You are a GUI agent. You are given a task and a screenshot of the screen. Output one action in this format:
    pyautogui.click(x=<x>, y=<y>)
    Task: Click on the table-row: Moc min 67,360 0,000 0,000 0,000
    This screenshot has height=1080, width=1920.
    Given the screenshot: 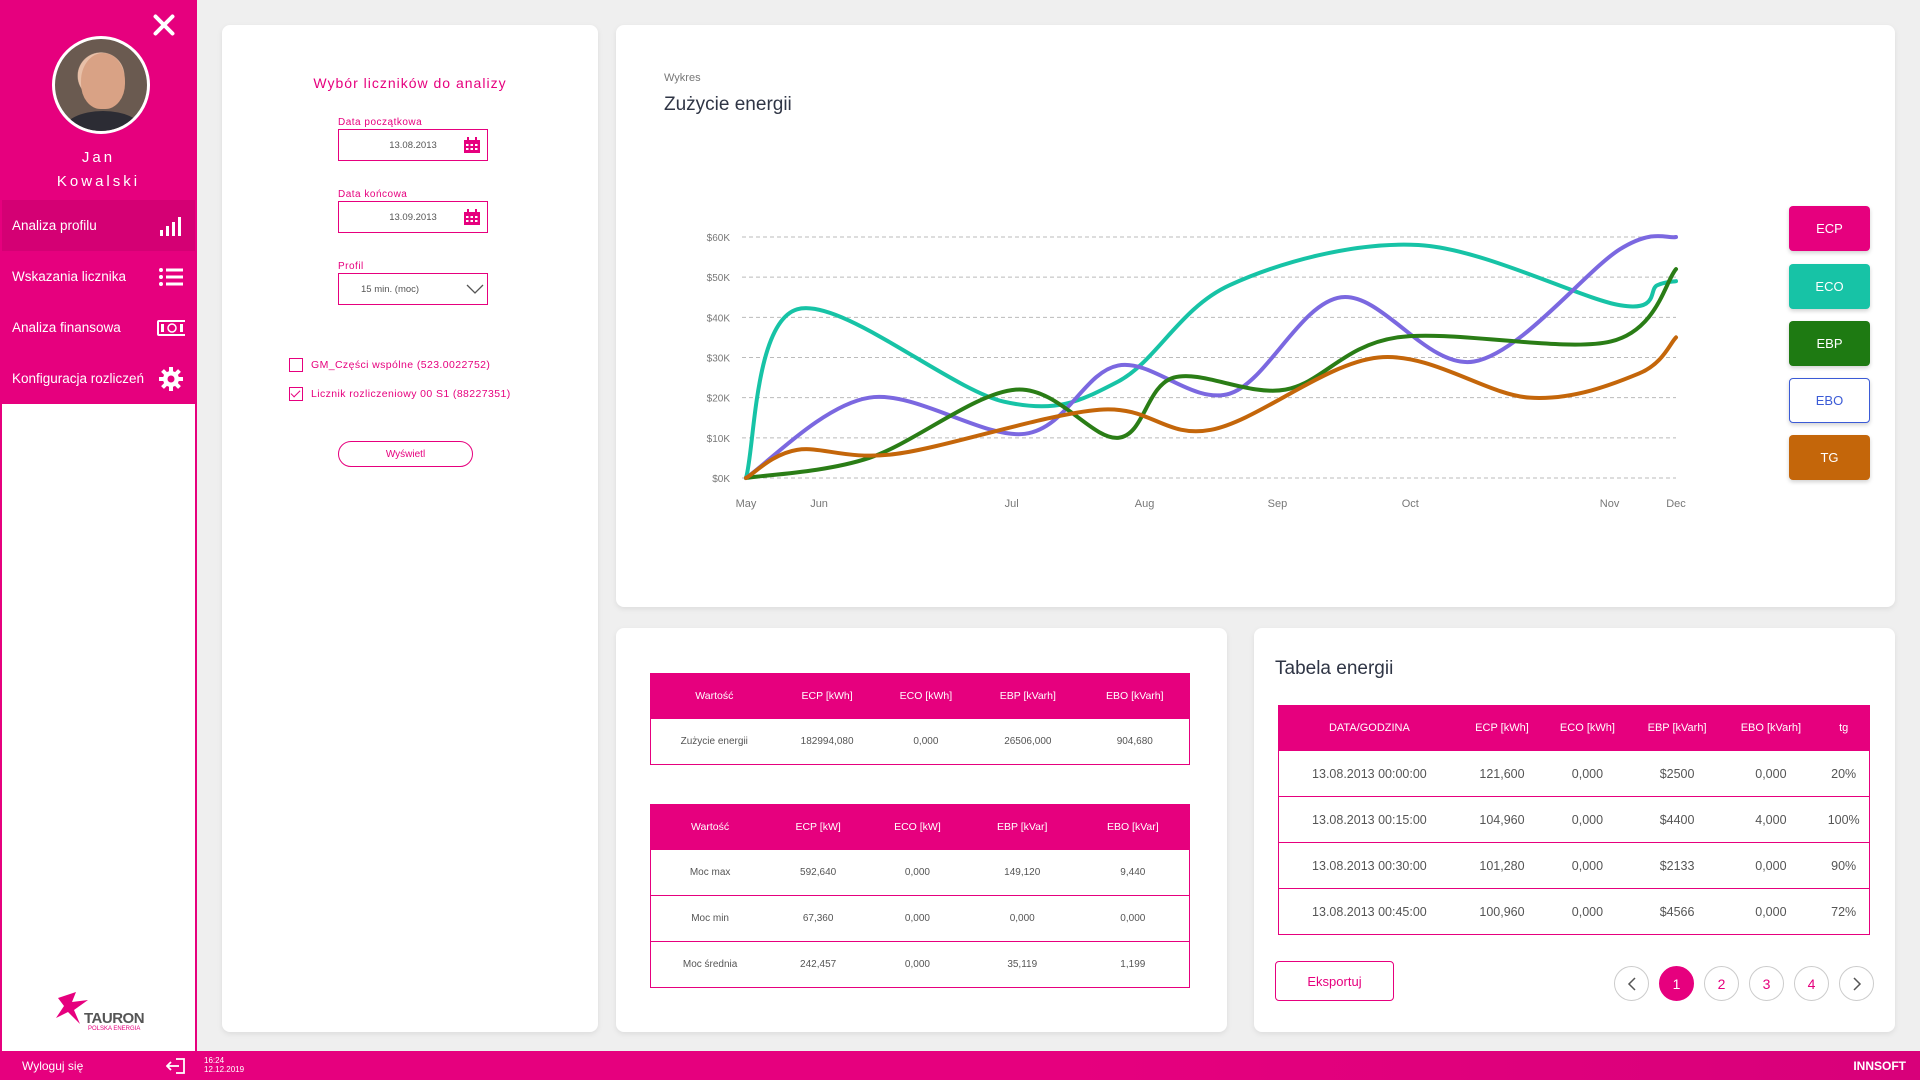 What is the action you would take?
    pyautogui.click(x=920, y=918)
    